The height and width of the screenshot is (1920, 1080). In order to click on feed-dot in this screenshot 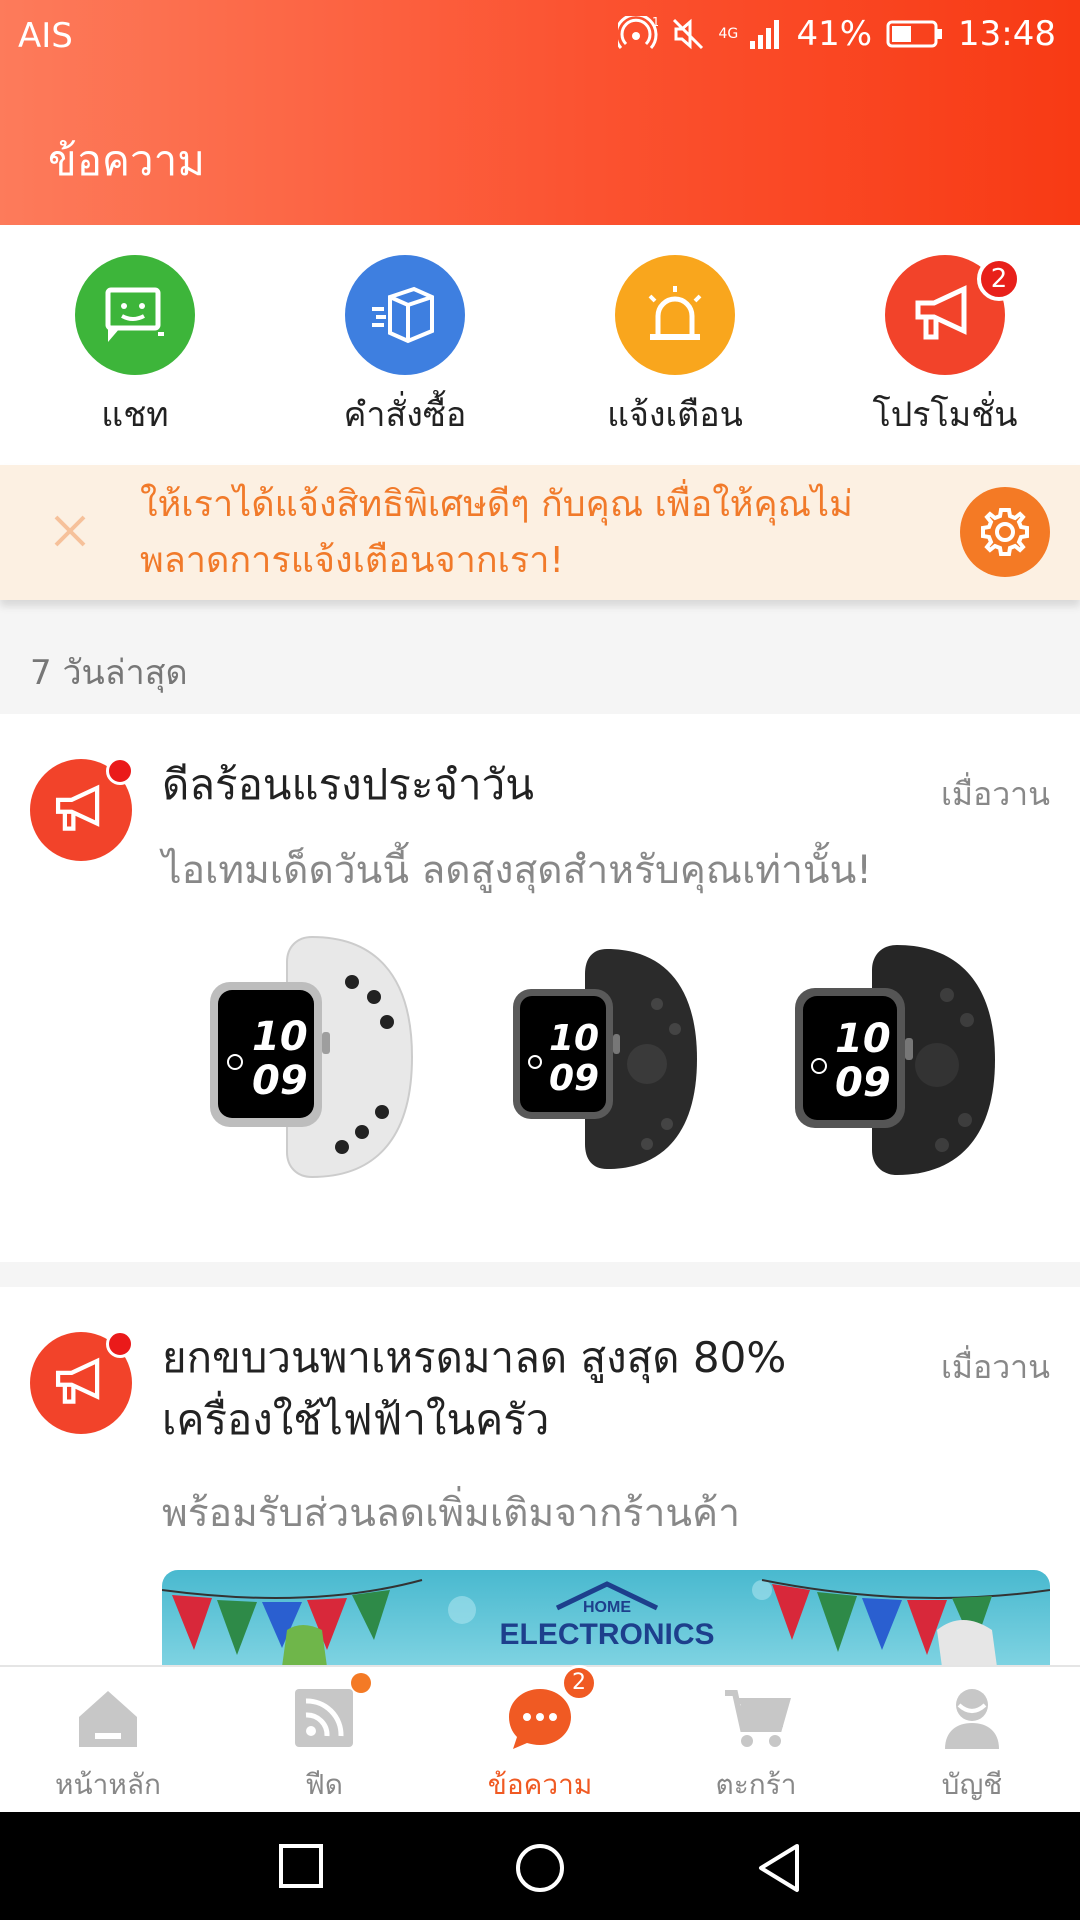, I will do `click(361, 1683)`.